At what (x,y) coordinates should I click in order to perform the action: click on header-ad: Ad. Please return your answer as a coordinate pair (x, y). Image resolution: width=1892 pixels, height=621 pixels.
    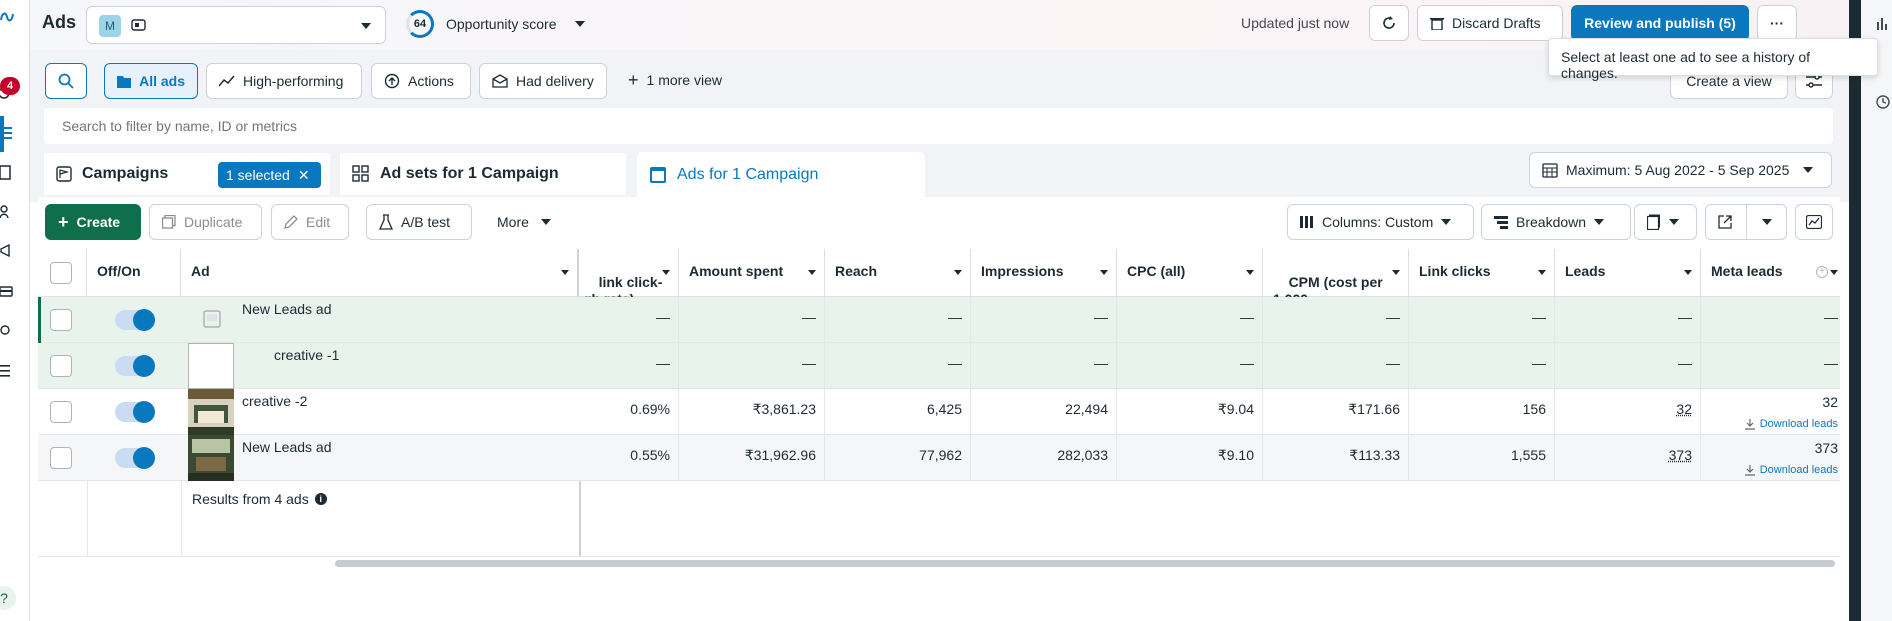
    Looking at the image, I should click on (380, 273).